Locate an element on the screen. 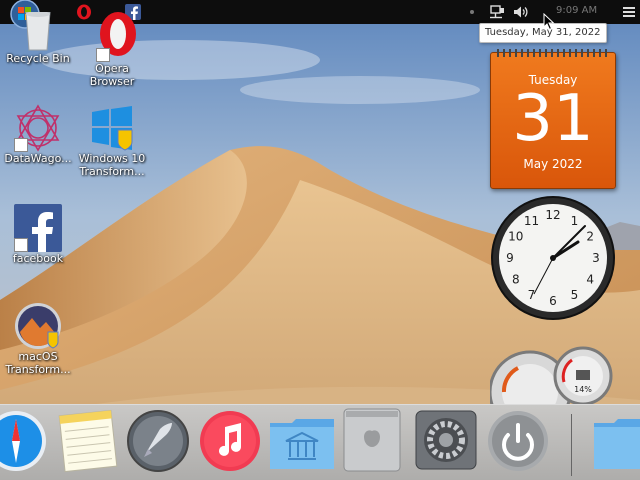  clock-center-pin is located at coordinates (553, 258).